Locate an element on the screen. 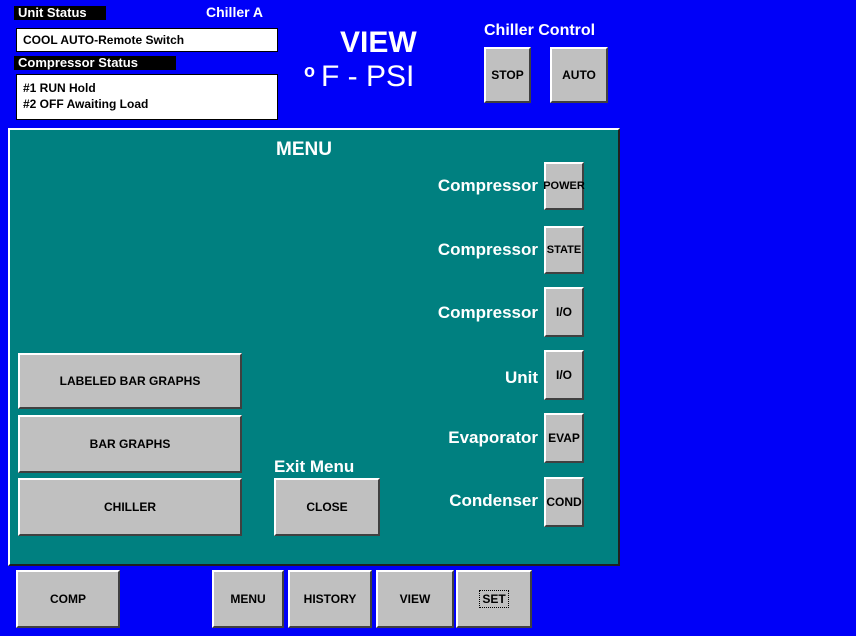  bar-graphs-button: BAR GRAPHS is located at coordinates (130, 444).